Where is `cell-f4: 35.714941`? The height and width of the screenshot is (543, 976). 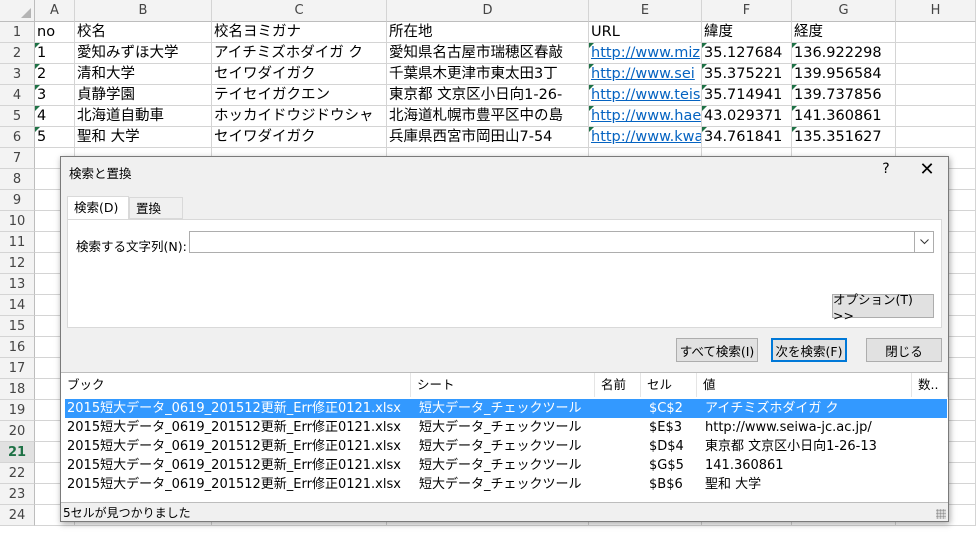
cell-f4: 35.714941 is located at coordinates (747, 95).